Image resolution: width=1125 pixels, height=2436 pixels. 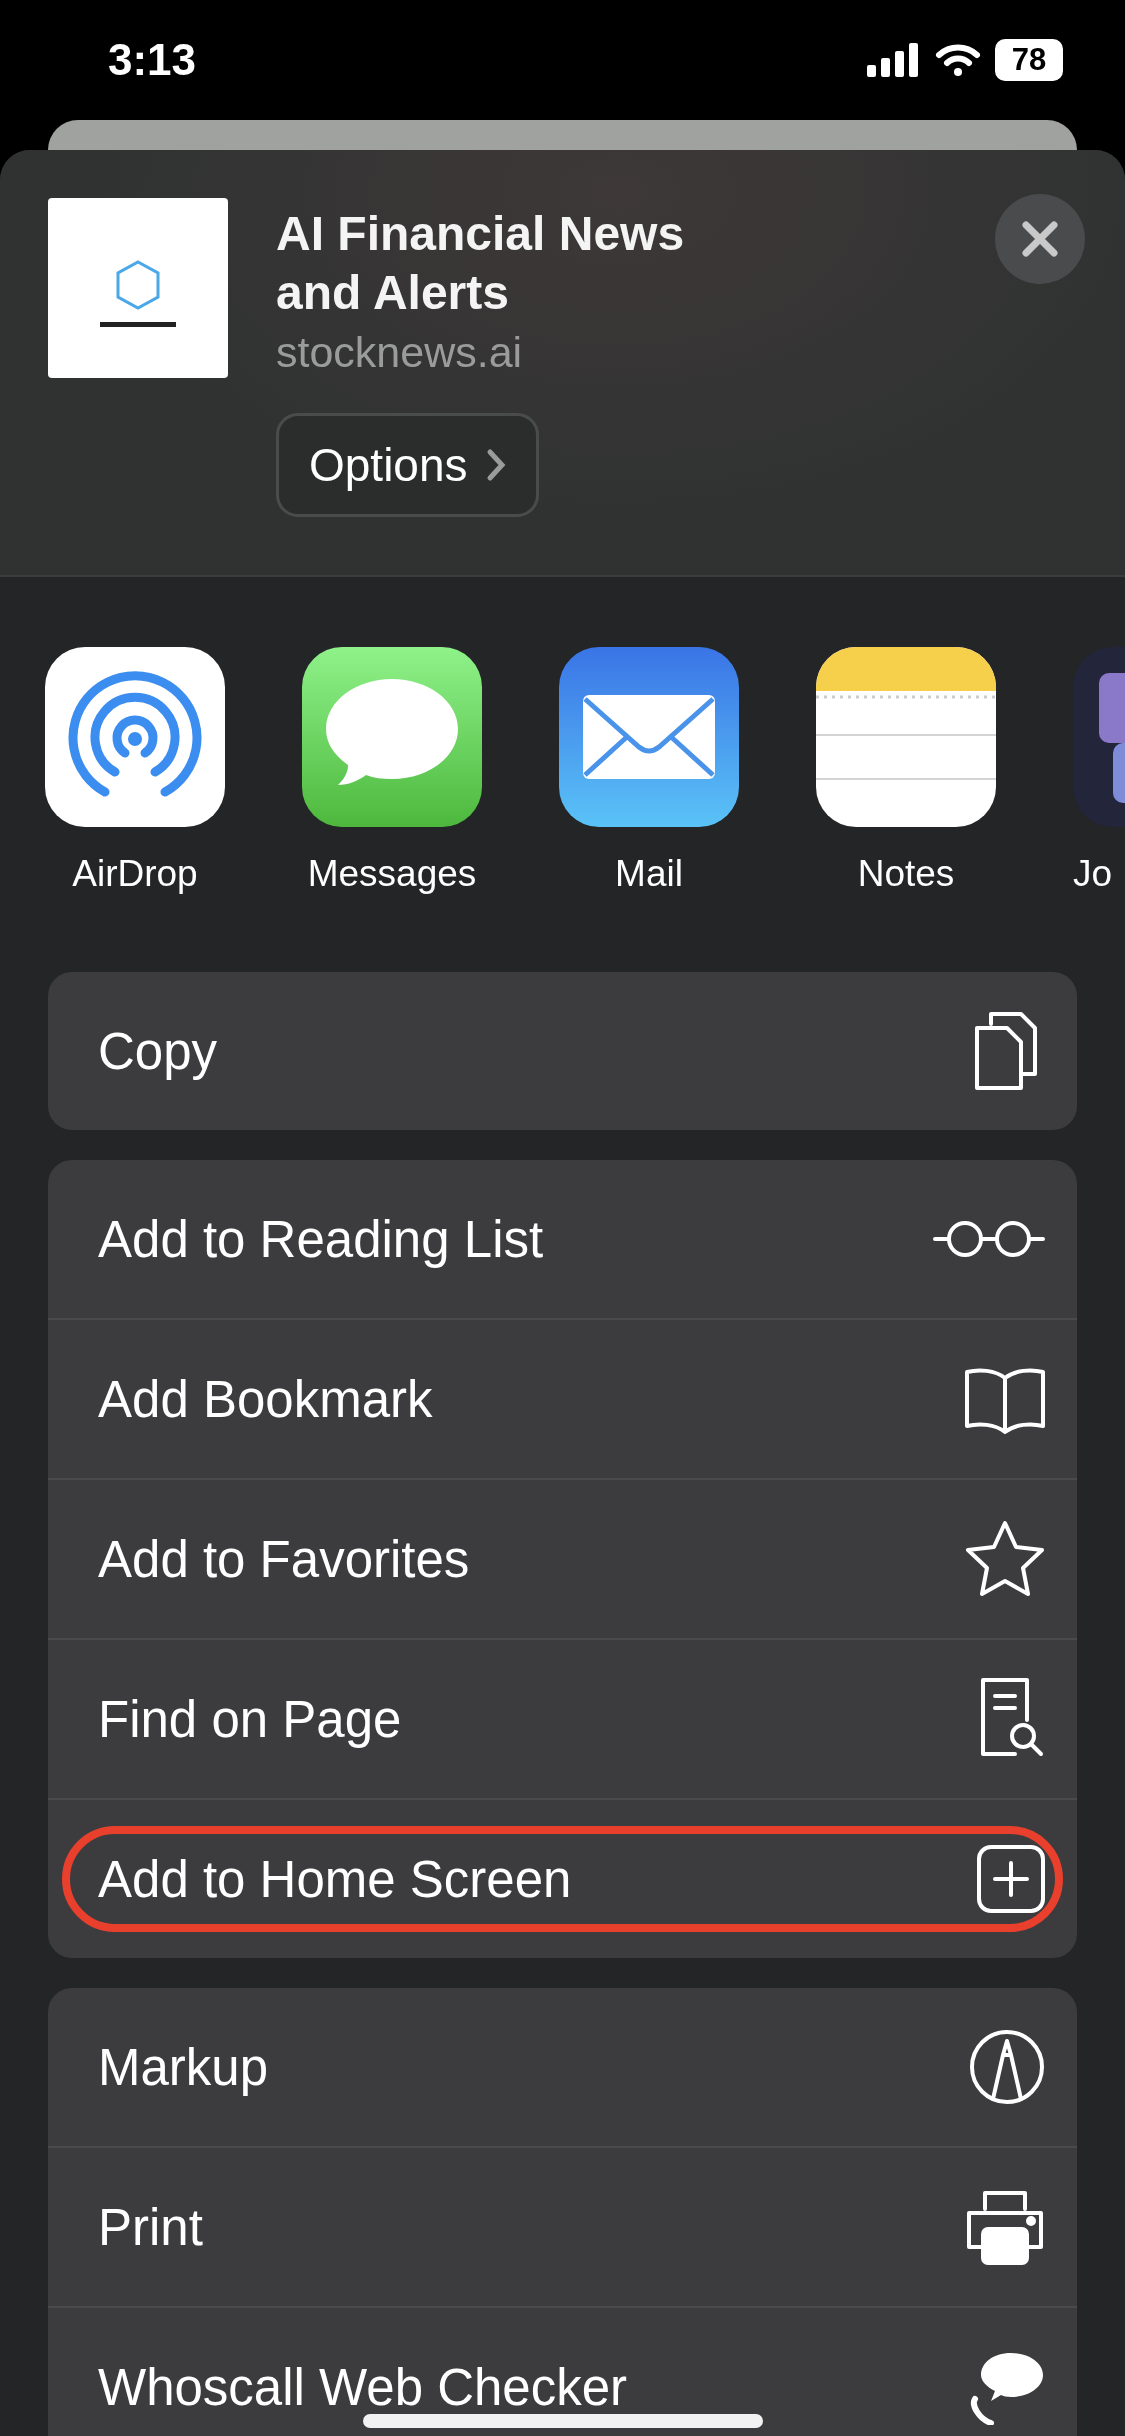 I want to click on share-app: Notes, so click(x=906, y=809).